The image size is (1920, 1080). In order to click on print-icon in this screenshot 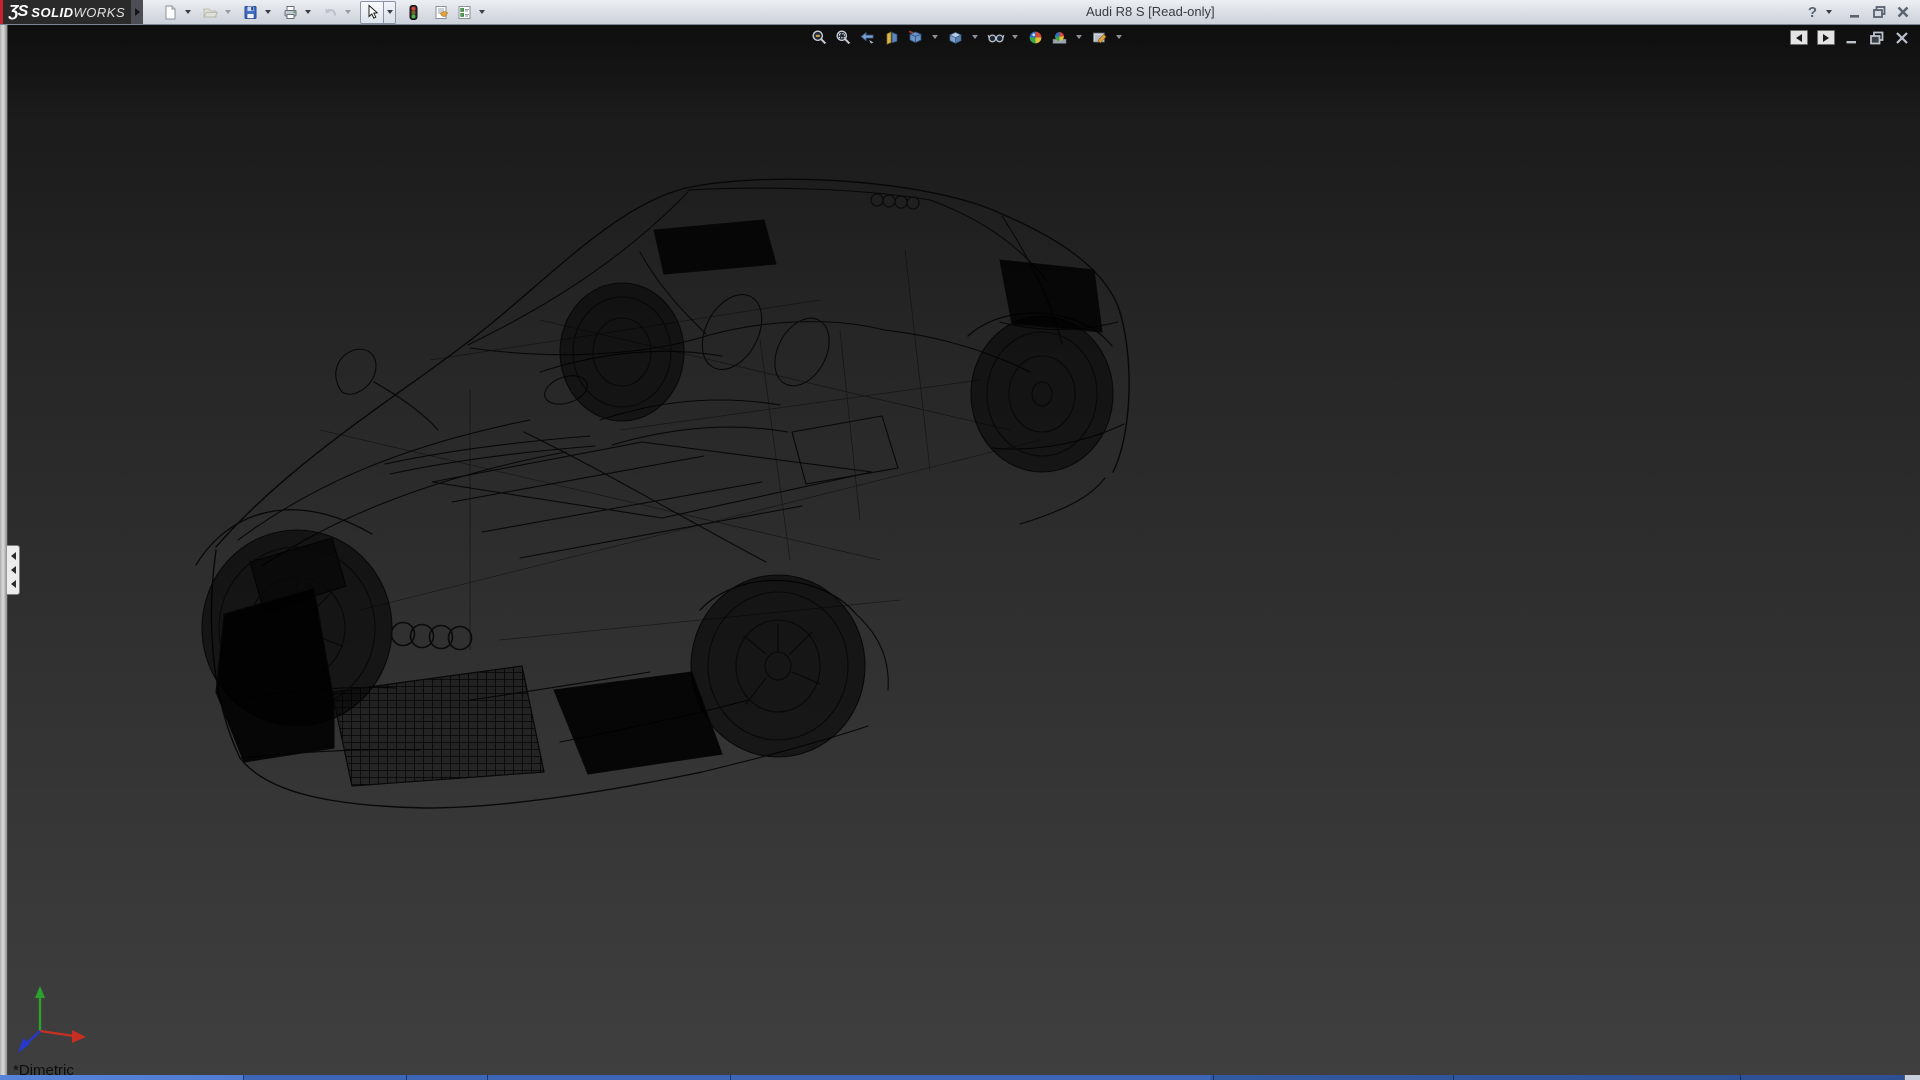, I will do `click(290, 12)`.